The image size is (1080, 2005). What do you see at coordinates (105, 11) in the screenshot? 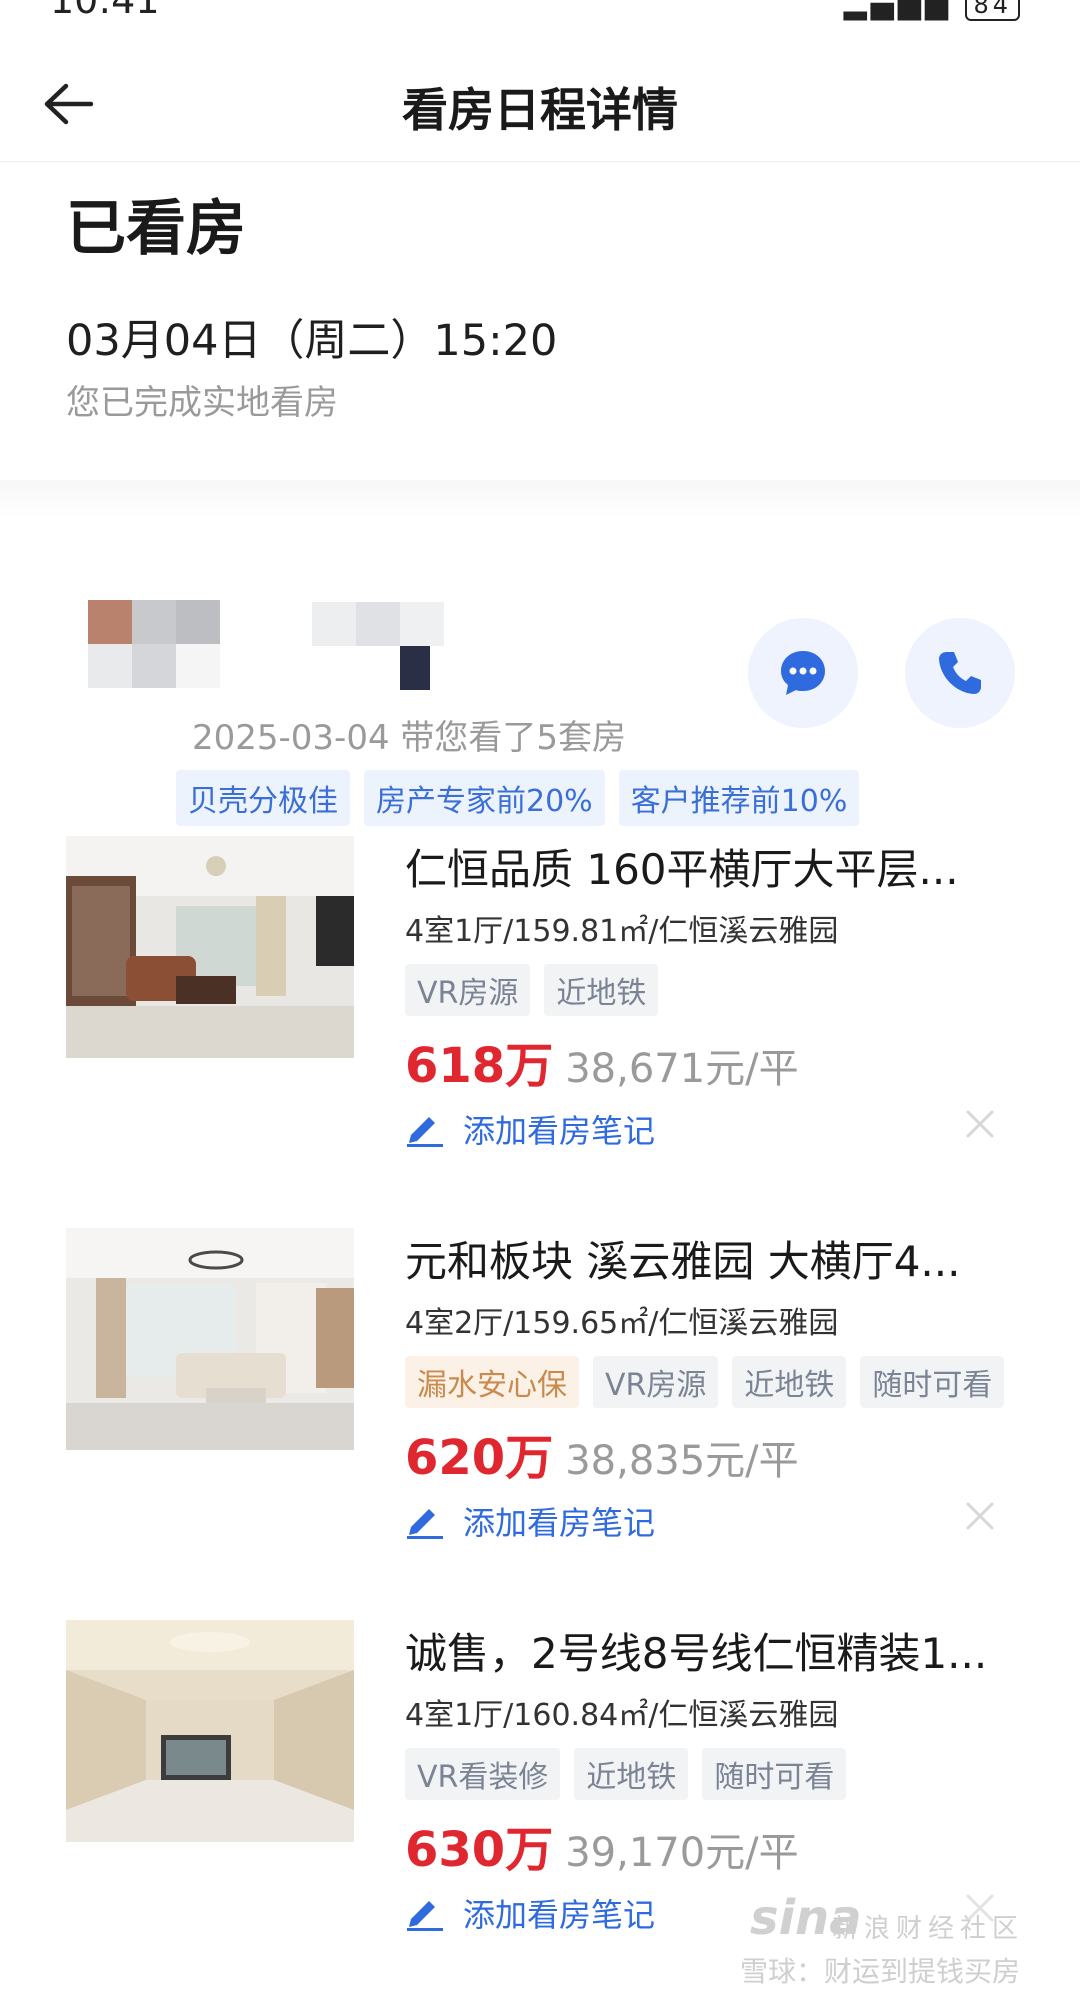
I see `status-time: 10:41` at bounding box center [105, 11].